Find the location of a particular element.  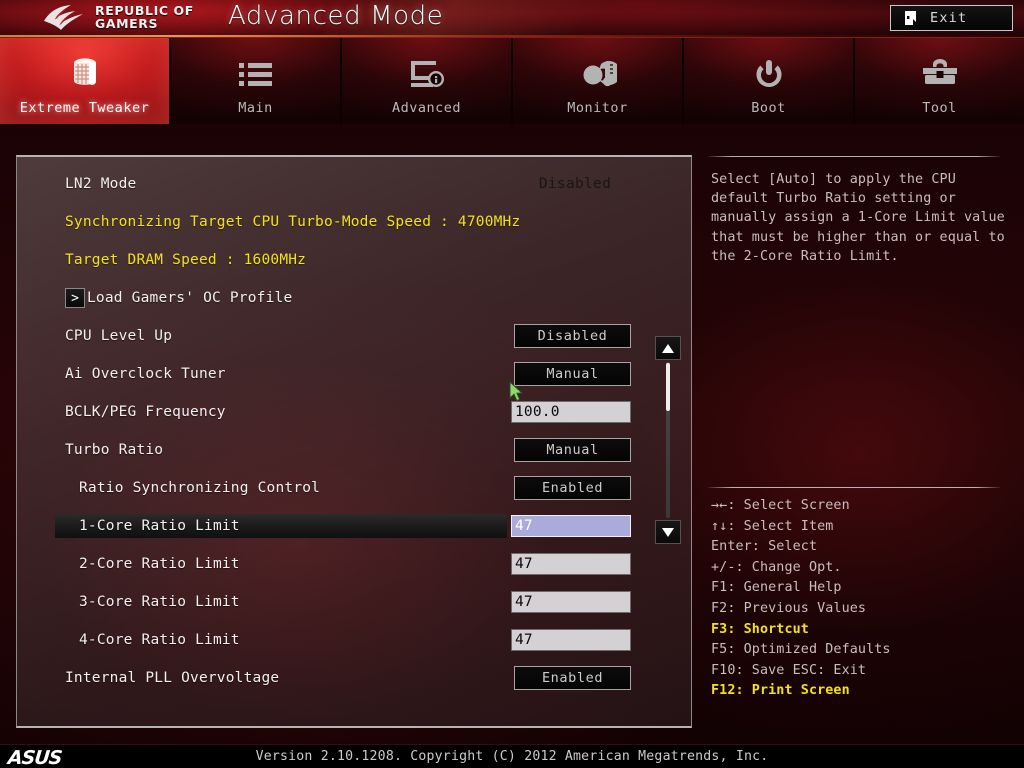

setting-row-1-core-ratio-limit: 1-Core Ratio Limit 47 is located at coordinates (354, 526).